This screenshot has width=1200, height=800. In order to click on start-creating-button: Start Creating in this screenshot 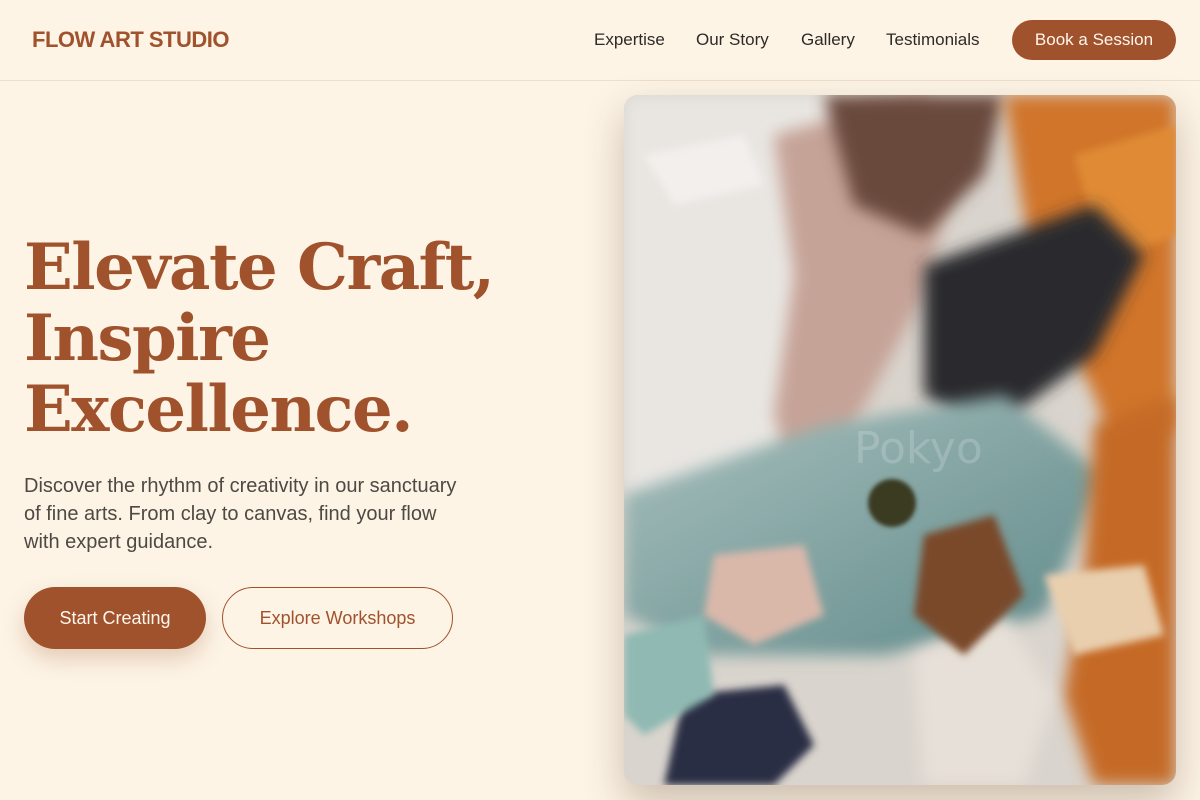, I will do `click(115, 618)`.